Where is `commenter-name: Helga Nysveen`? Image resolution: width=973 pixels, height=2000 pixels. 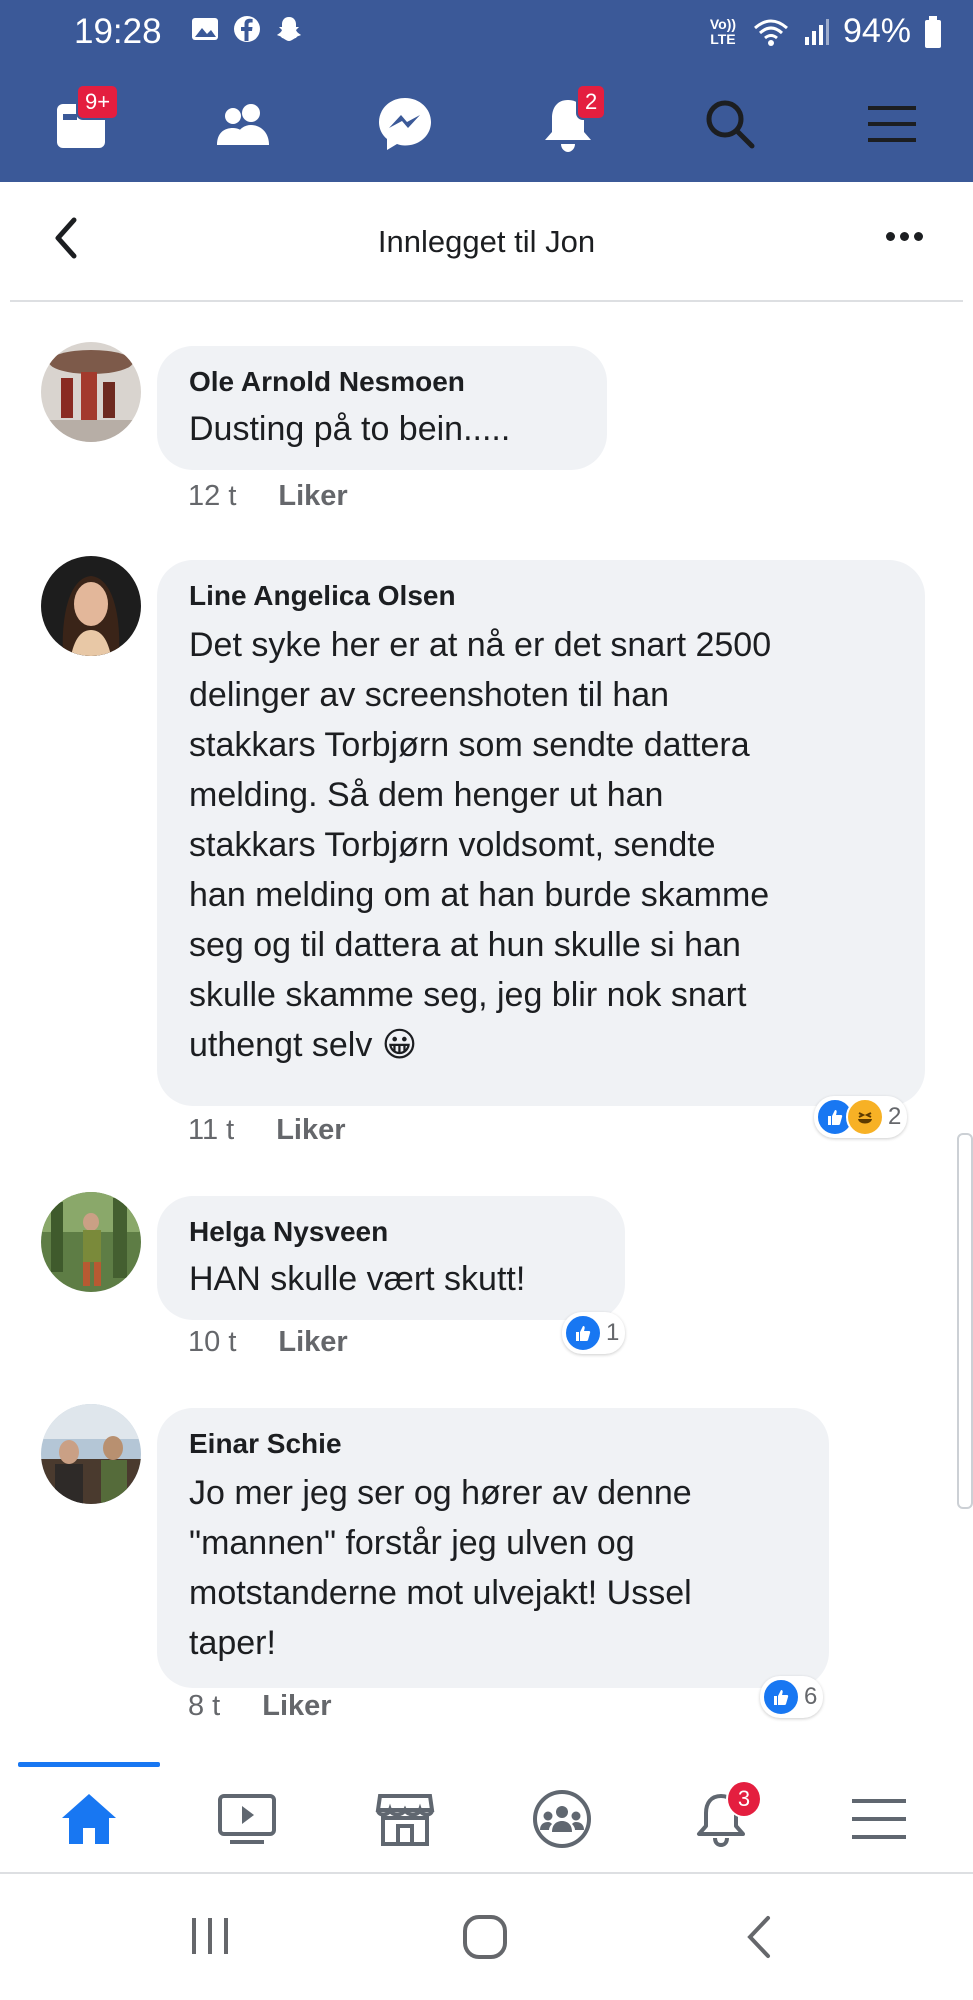 commenter-name: Helga Nysveen is located at coordinates (392, 1232).